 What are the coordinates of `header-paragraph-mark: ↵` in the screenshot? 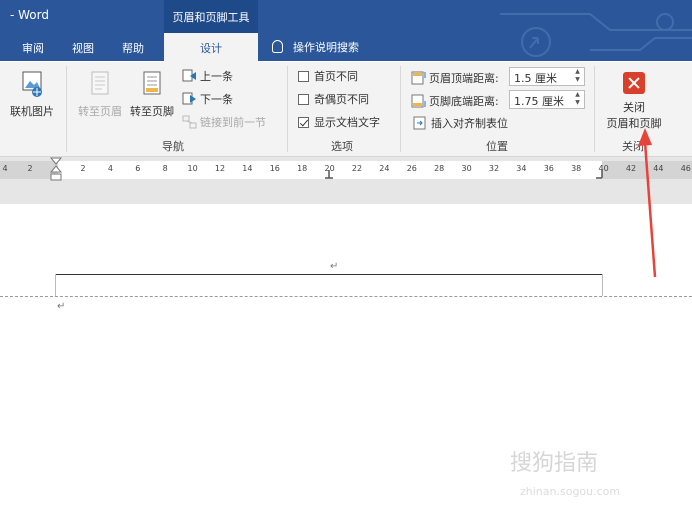 It's located at (334, 266).